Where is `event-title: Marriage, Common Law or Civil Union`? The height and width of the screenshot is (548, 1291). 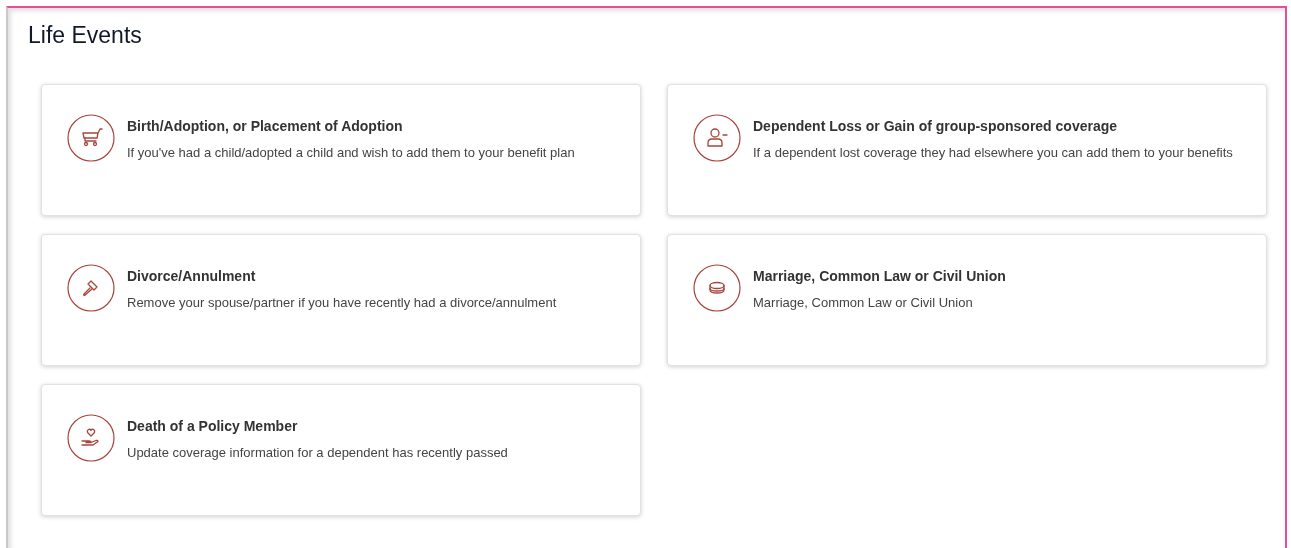
event-title: Marriage, Common Law or Civil Union is located at coordinates (879, 276).